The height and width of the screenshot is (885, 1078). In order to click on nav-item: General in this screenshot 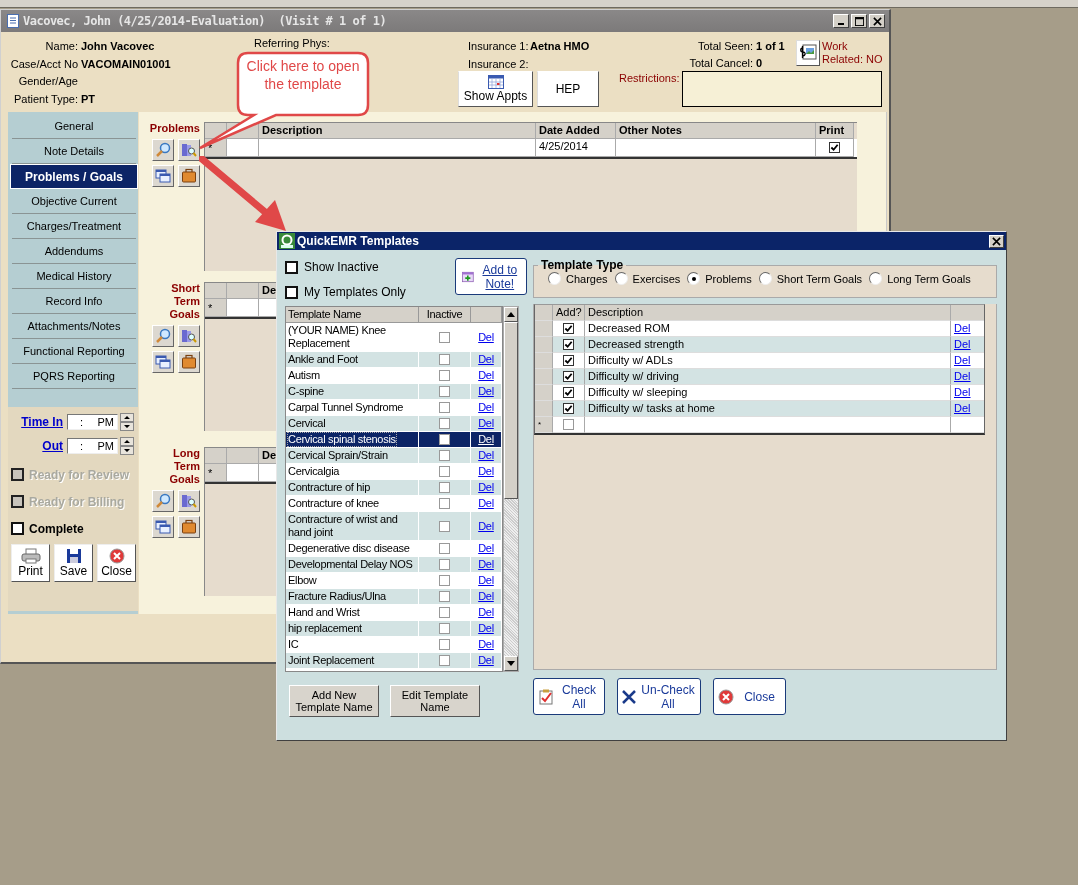, I will do `click(74, 126)`.